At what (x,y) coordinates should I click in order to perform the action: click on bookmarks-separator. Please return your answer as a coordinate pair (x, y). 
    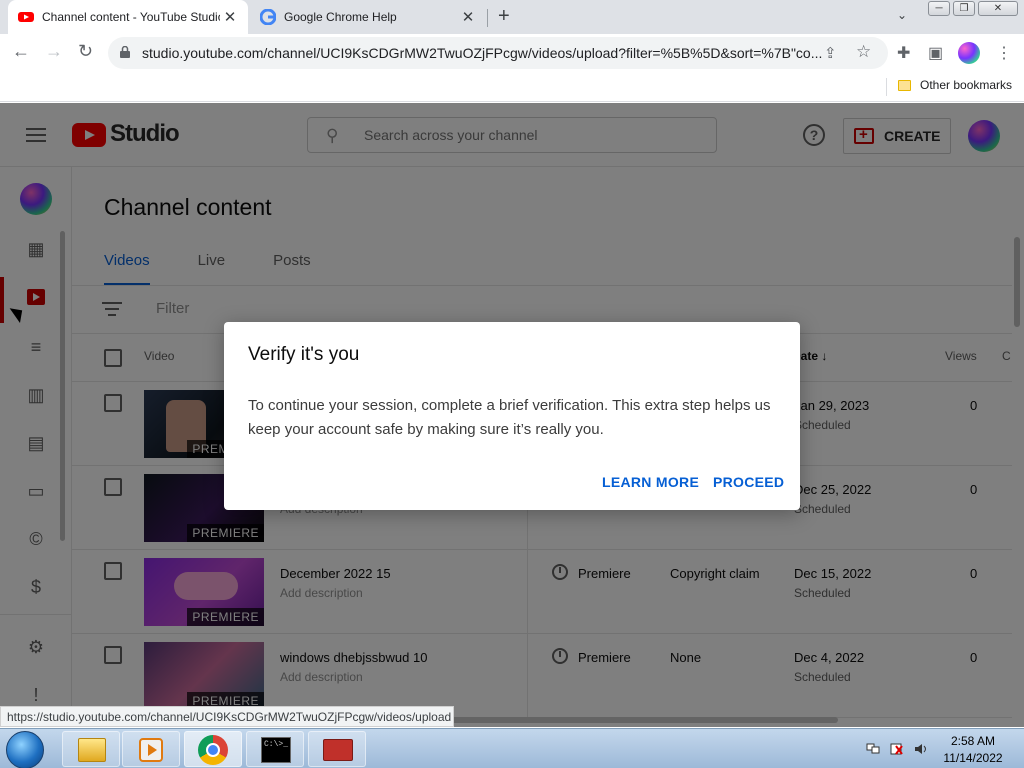
    Looking at the image, I should click on (886, 87).